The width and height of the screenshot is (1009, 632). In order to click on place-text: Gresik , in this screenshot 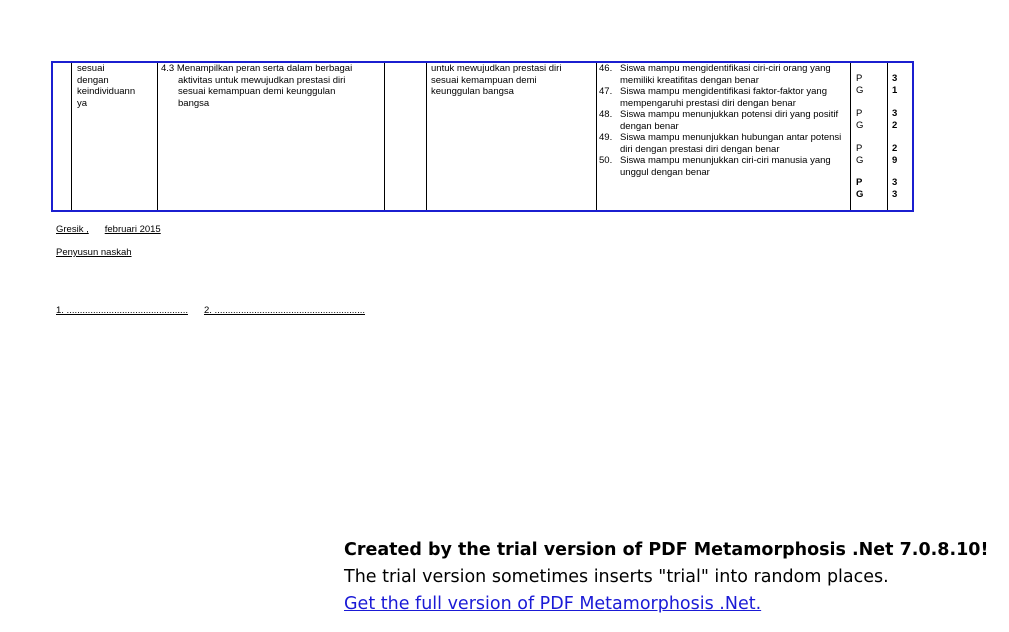, I will do `click(72, 229)`.